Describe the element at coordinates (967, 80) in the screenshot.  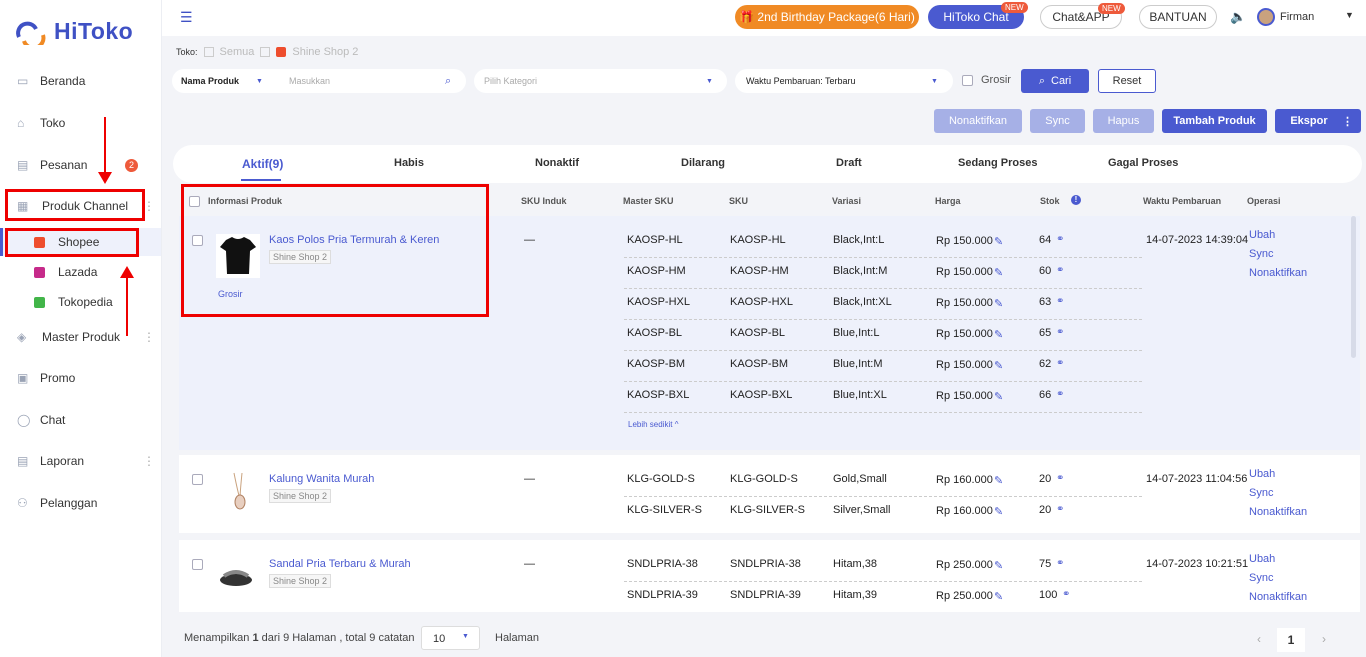
I see `grosir-checkbox` at that location.